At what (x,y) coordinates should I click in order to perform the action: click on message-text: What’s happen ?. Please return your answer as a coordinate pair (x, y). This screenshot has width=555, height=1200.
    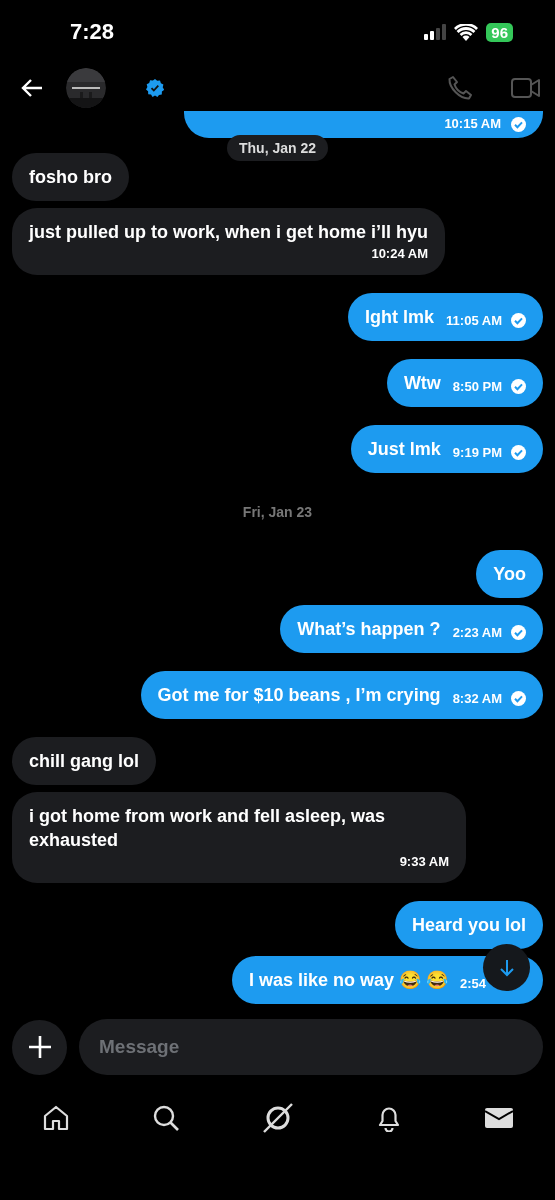
    Looking at the image, I should click on (369, 629).